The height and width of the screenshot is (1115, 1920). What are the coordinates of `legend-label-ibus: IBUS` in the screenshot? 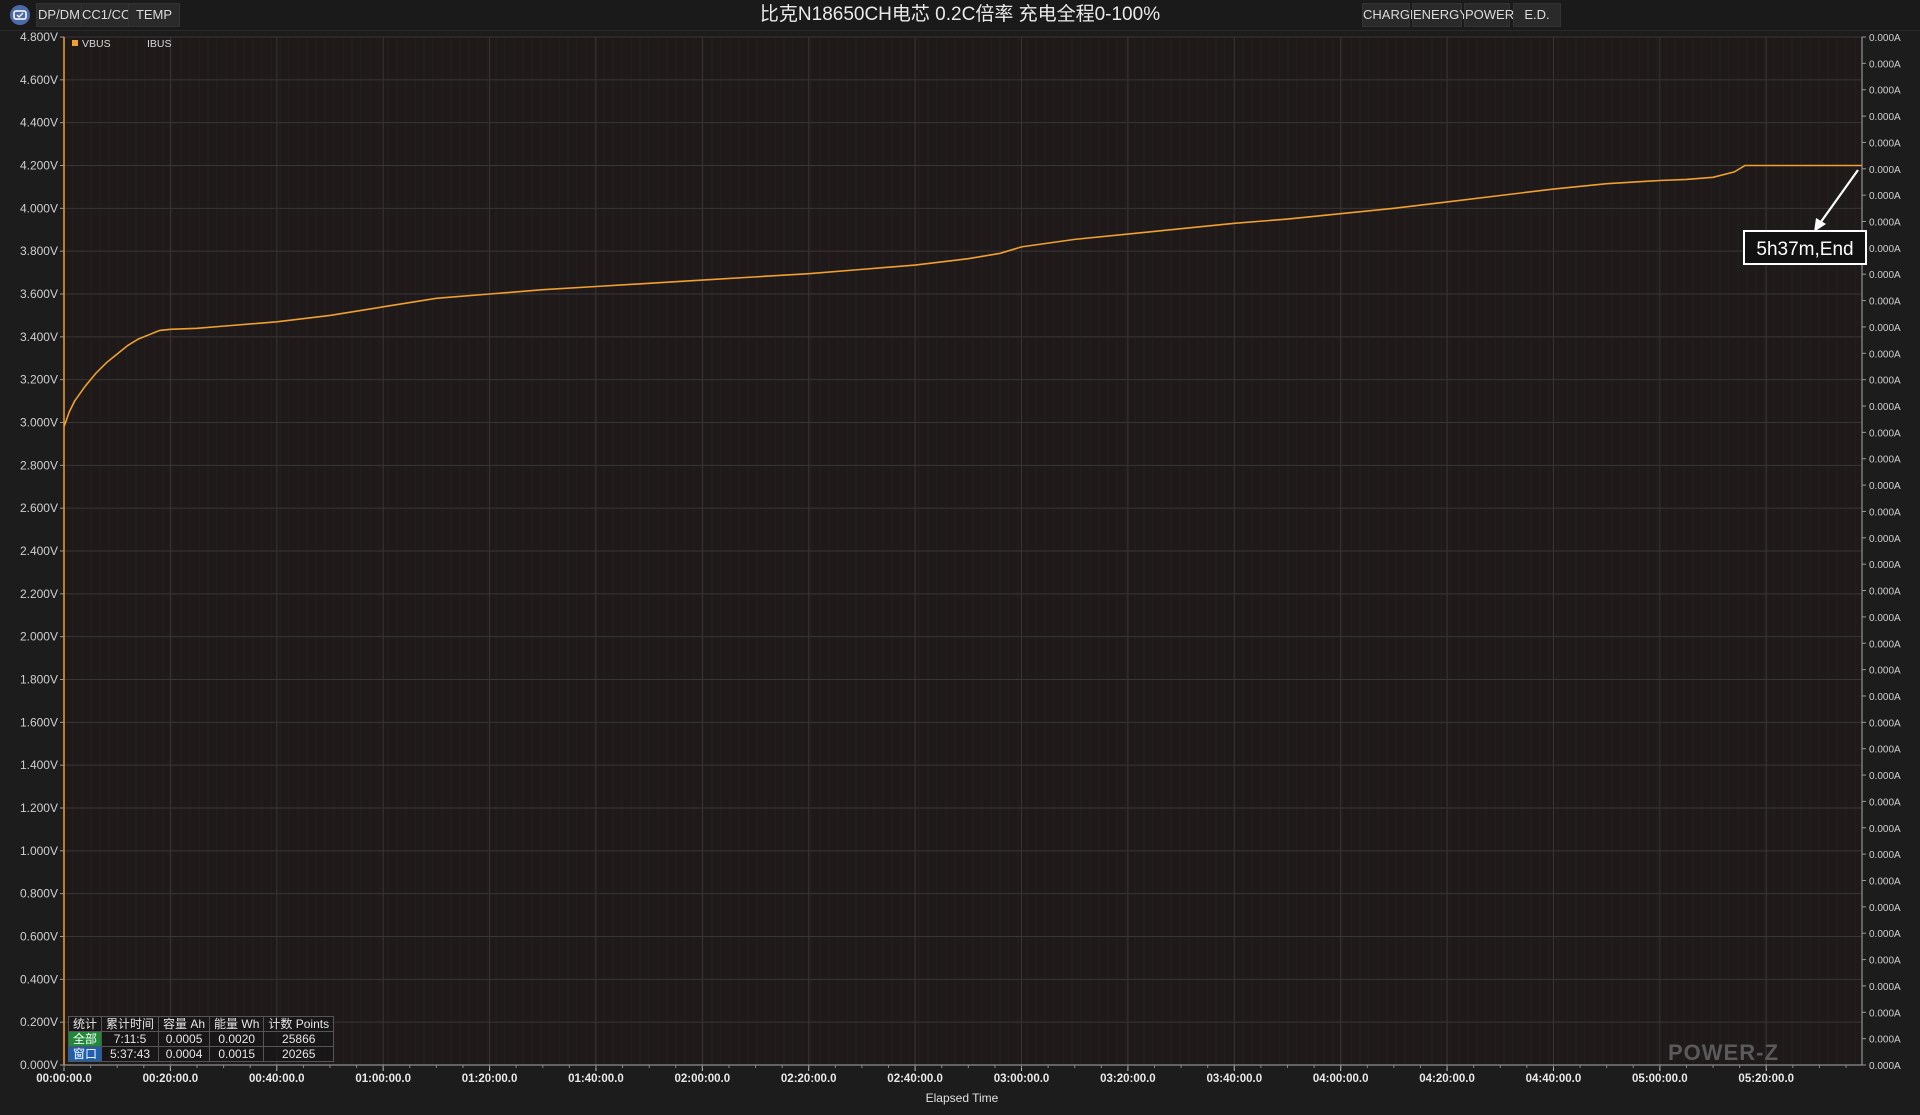 It's located at (159, 44).